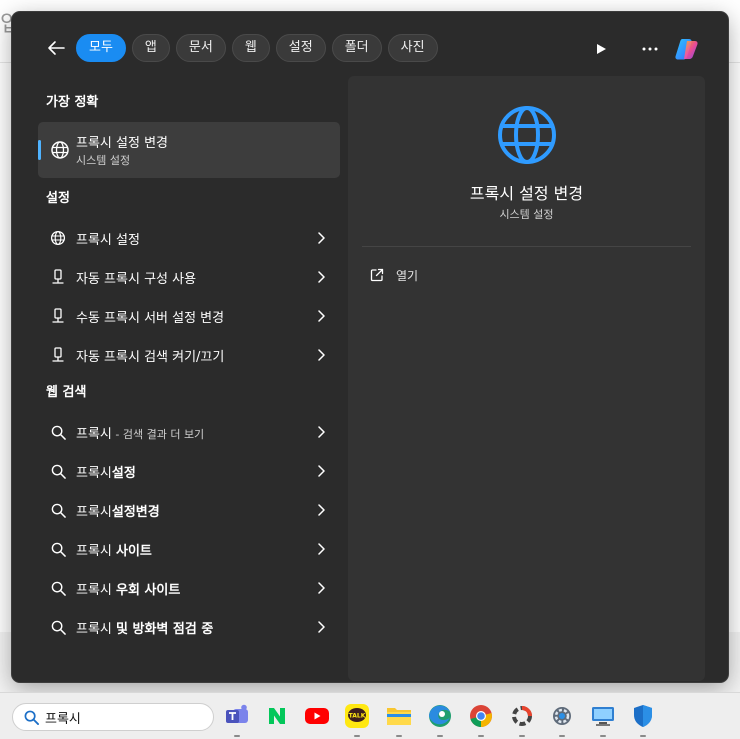  I want to click on taskbar: TALK, so click(370, 715).